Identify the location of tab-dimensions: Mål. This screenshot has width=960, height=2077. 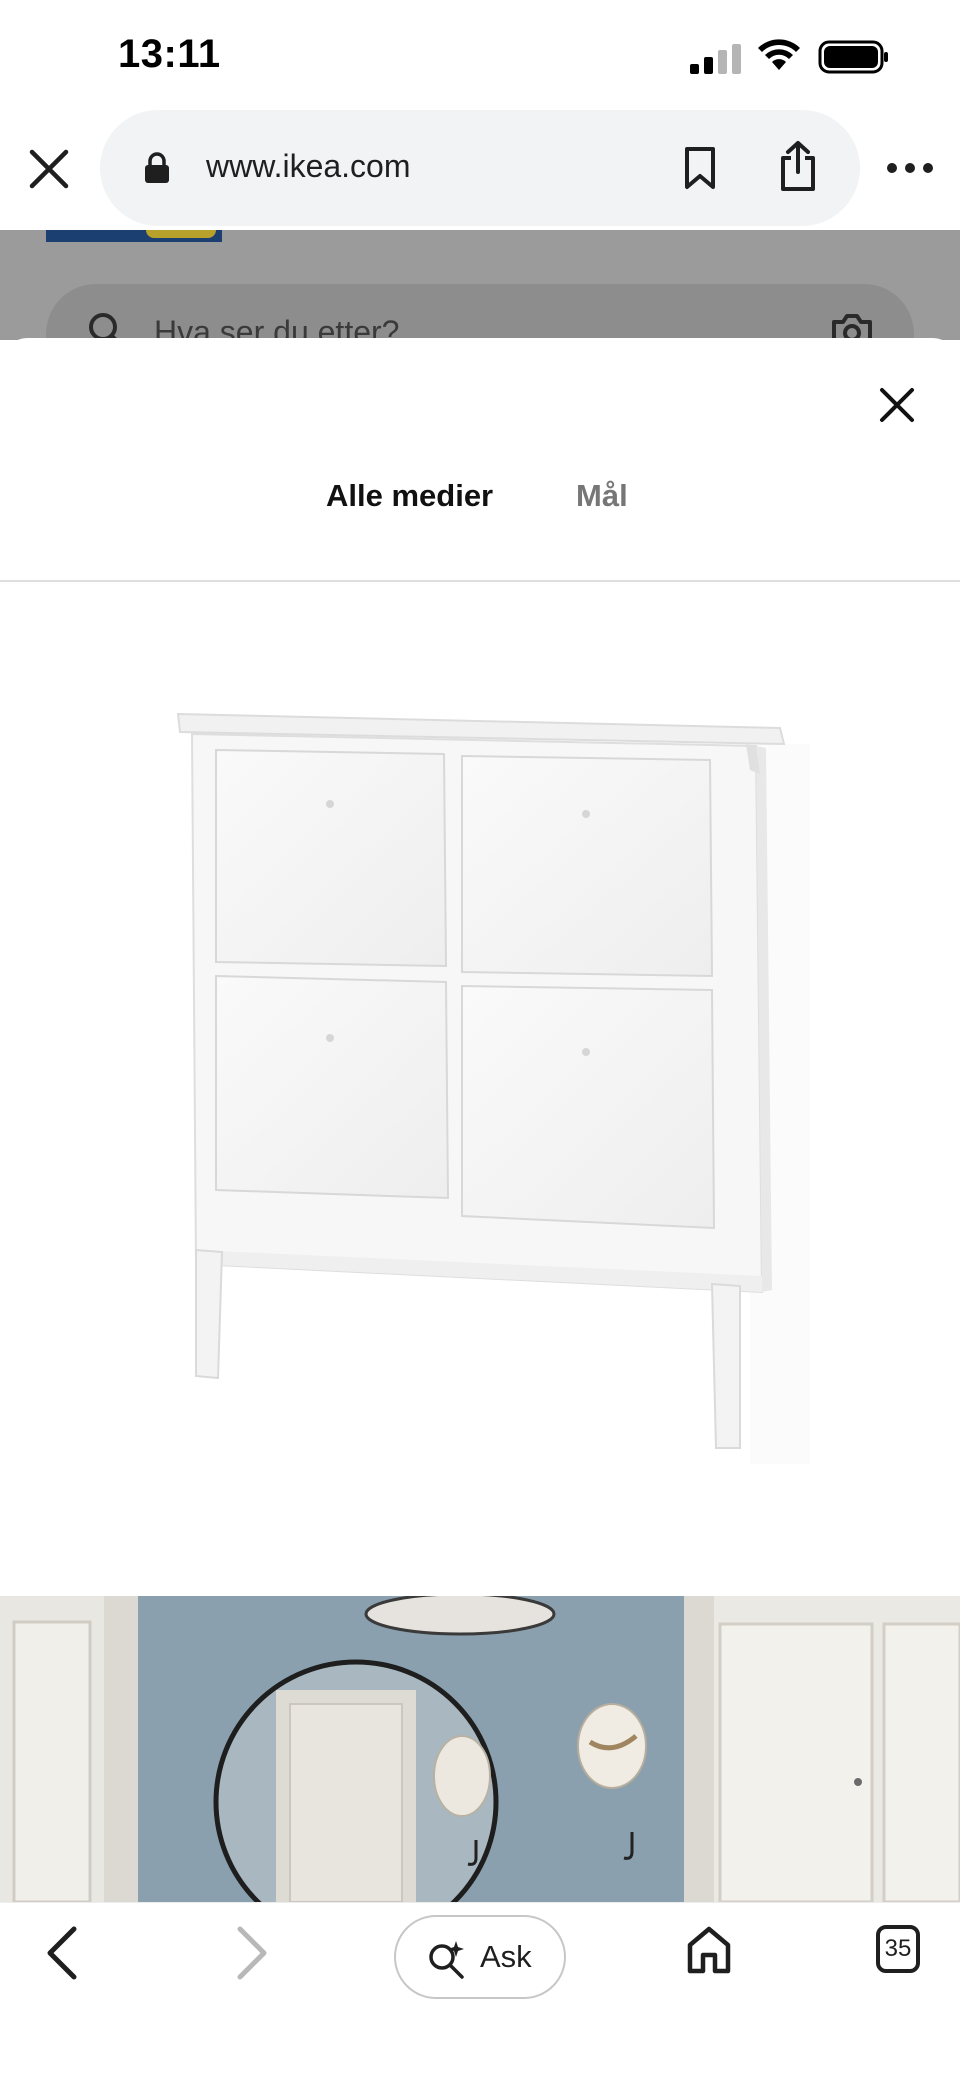
(602, 496).